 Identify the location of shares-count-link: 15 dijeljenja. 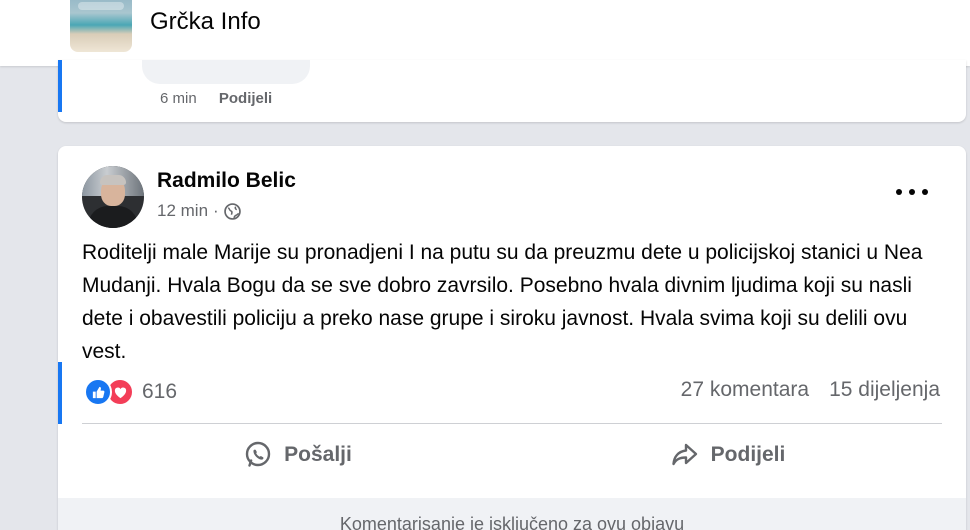
(884, 390).